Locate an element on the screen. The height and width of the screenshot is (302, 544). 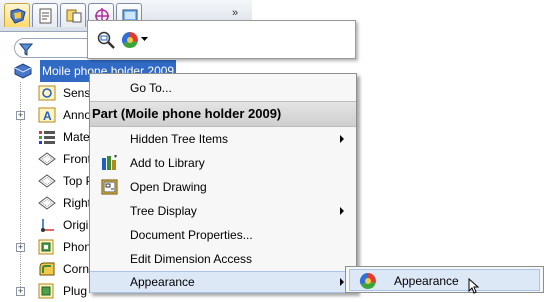
tree-item-corner: Corner is located at coordinates (50, 269).